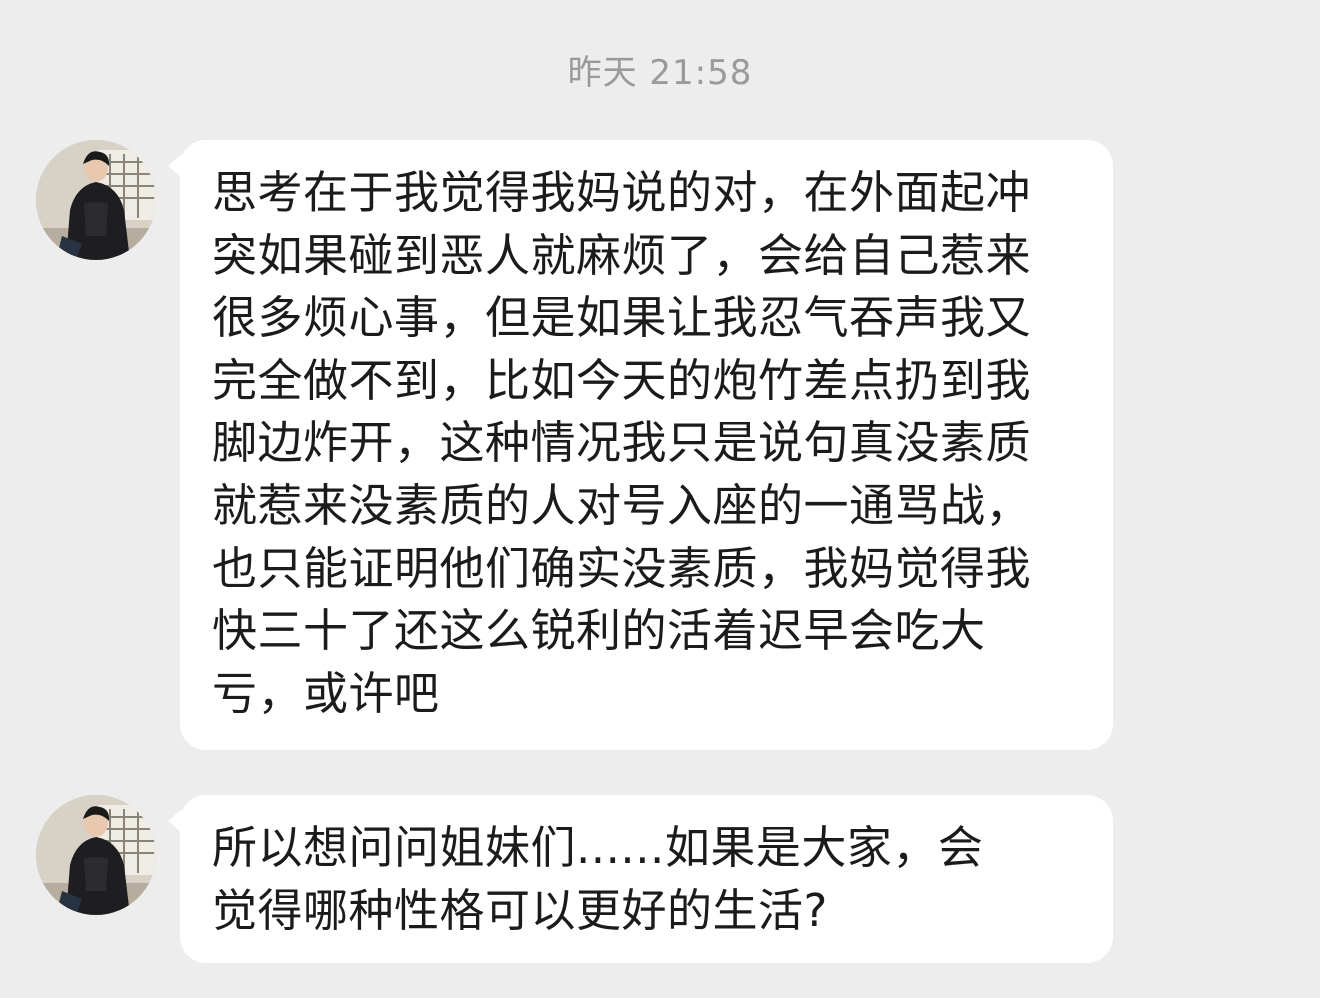 Image resolution: width=1320 pixels, height=998 pixels. I want to click on message-text: 所以想问问姐妹们......如果是大家，会觉得哪种性格可以更好的生活?, so click(598, 879).